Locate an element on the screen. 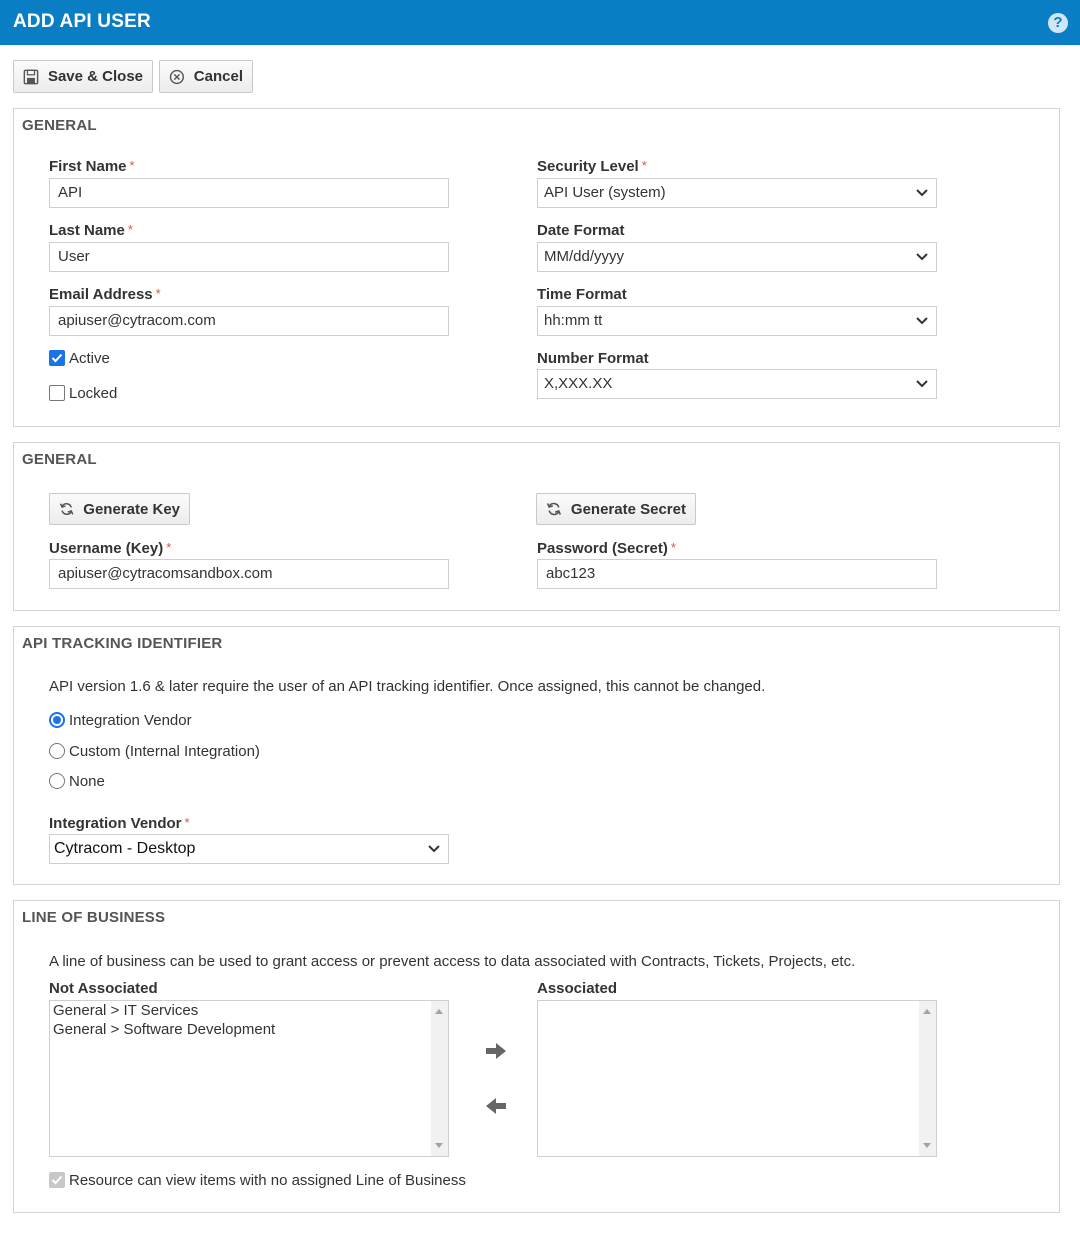  generate-secret-label: Generate Secret is located at coordinates (628, 509).